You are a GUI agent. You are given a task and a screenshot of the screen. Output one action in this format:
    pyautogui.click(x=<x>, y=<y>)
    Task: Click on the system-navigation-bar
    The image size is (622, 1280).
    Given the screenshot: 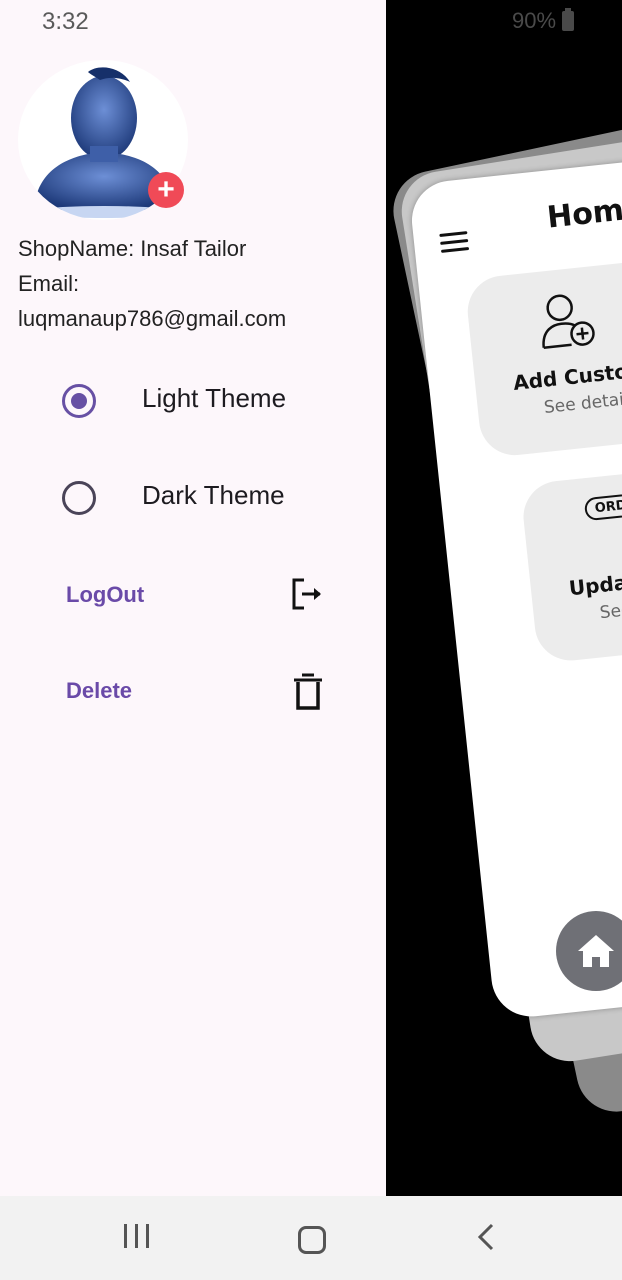 What is the action you would take?
    pyautogui.click(x=311, y=1238)
    